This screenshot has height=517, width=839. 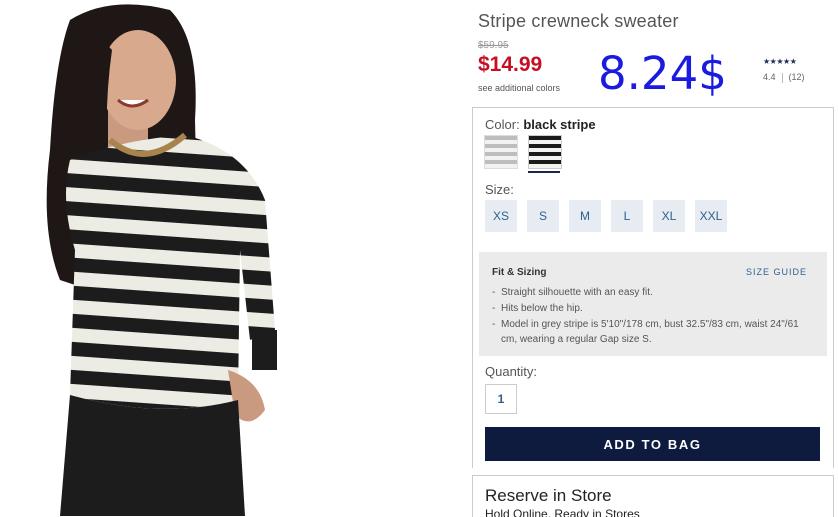 I want to click on add-to-bag-button: ADD TO BAG, so click(x=652, y=444).